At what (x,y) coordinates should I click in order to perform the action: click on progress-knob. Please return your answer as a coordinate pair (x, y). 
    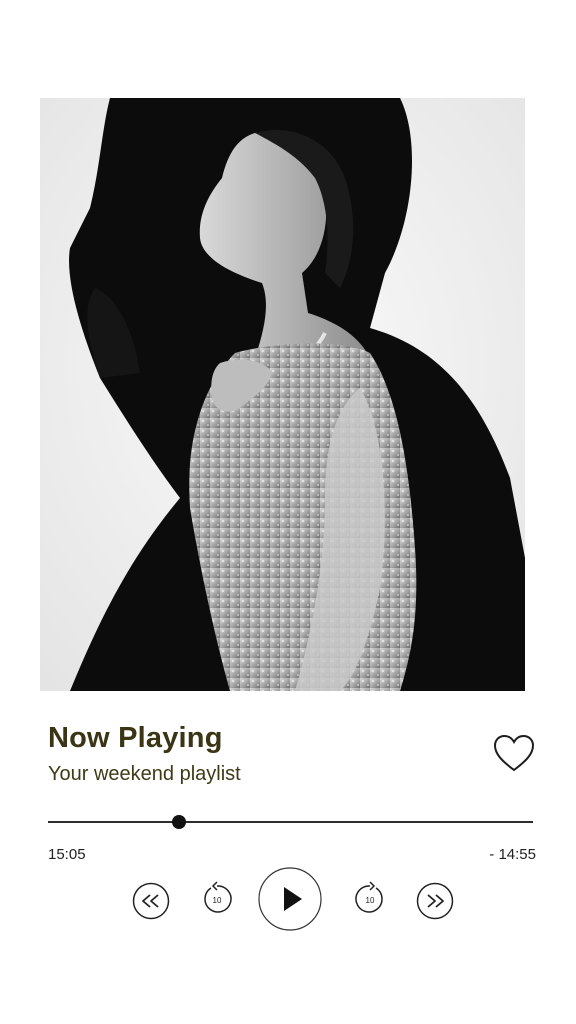
    Looking at the image, I should click on (178, 822).